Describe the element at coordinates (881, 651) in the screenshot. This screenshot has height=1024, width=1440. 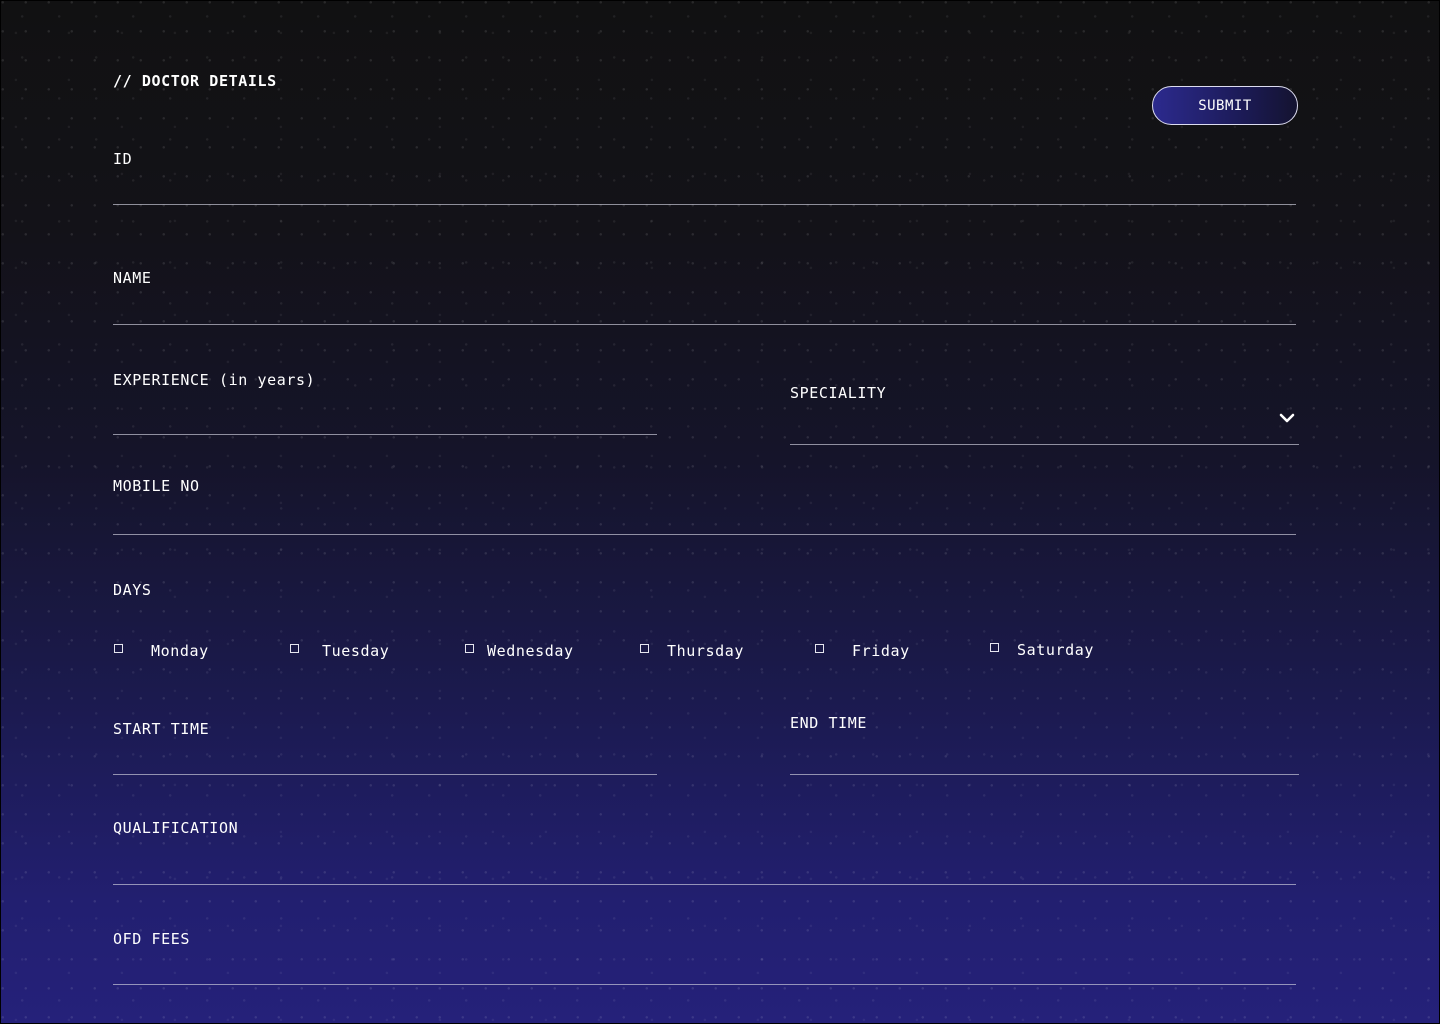
I see `friday-label: Friday` at that location.